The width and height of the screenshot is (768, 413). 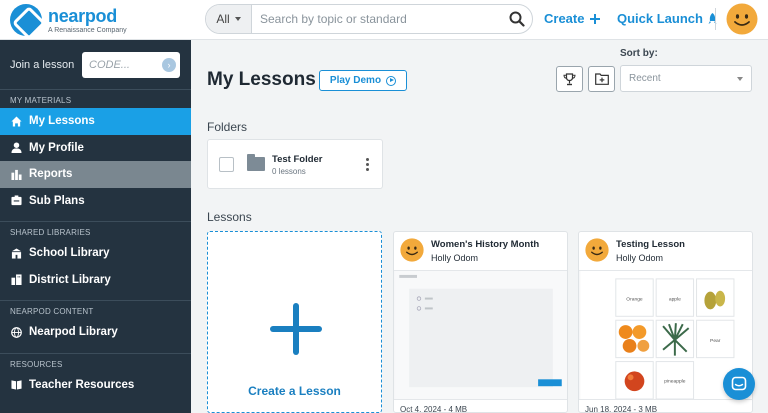 What do you see at coordinates (294, 391) in the screenshot?
I see `create-lesson-label: Create a Lesson` at bounding box center [294, 391].